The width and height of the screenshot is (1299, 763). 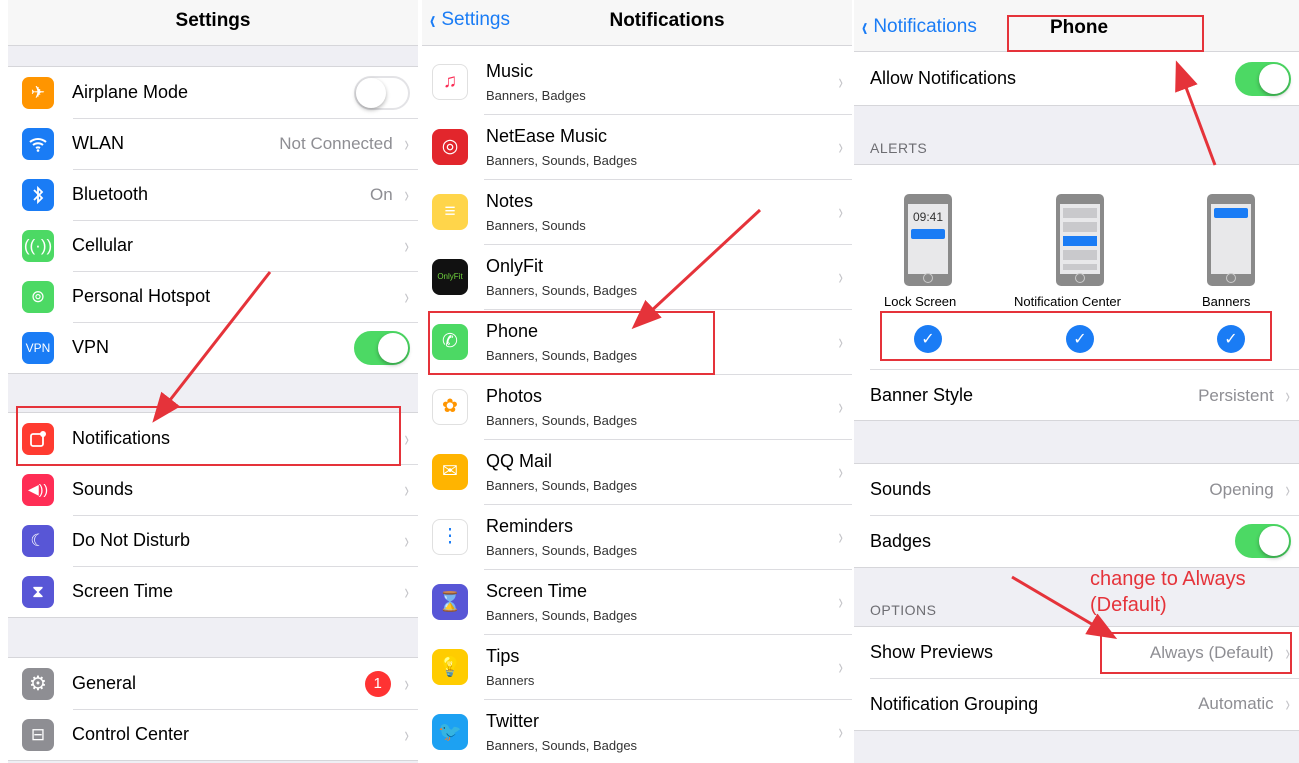 I want to click on row-label: Banner Style, so click(x=922, y=395).